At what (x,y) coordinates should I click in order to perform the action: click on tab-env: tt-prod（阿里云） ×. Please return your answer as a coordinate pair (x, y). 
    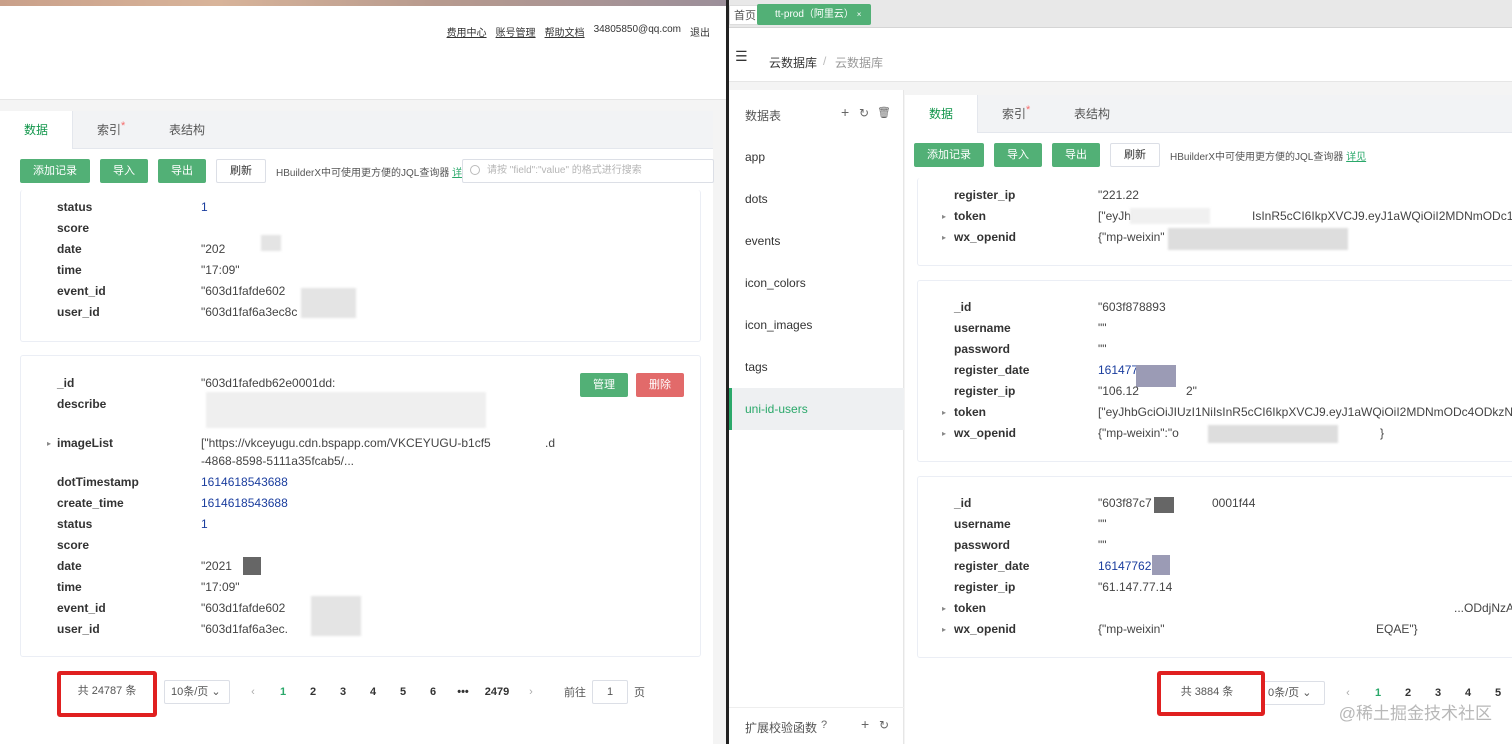
    Looking at the image, I should click on (814, 14).